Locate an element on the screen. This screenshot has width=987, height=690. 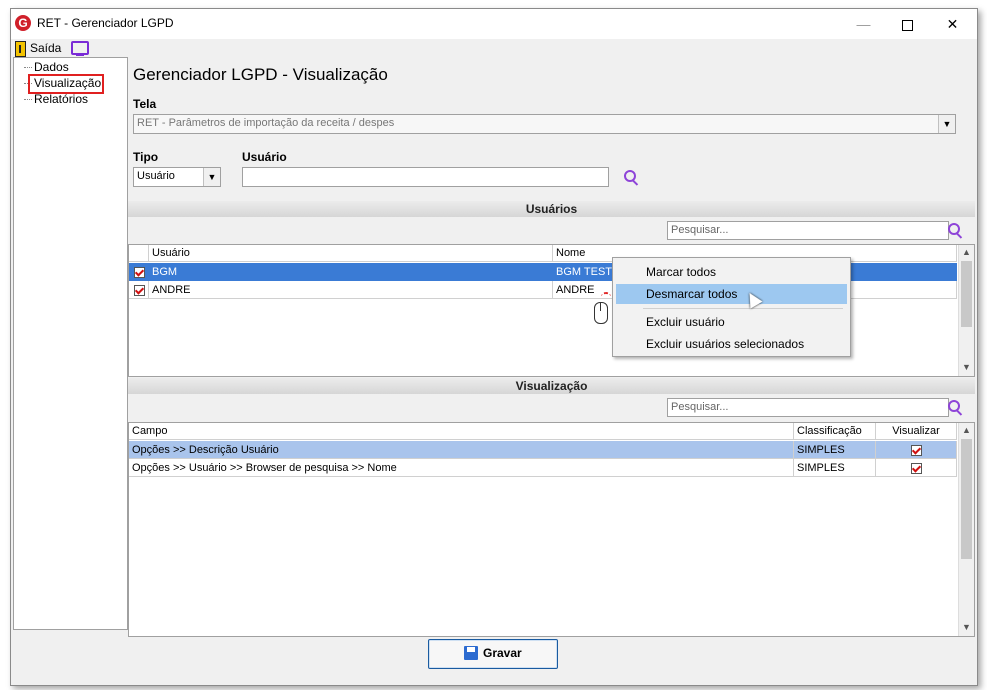
menu-saida: Saída is located at coordinates (45, 48).